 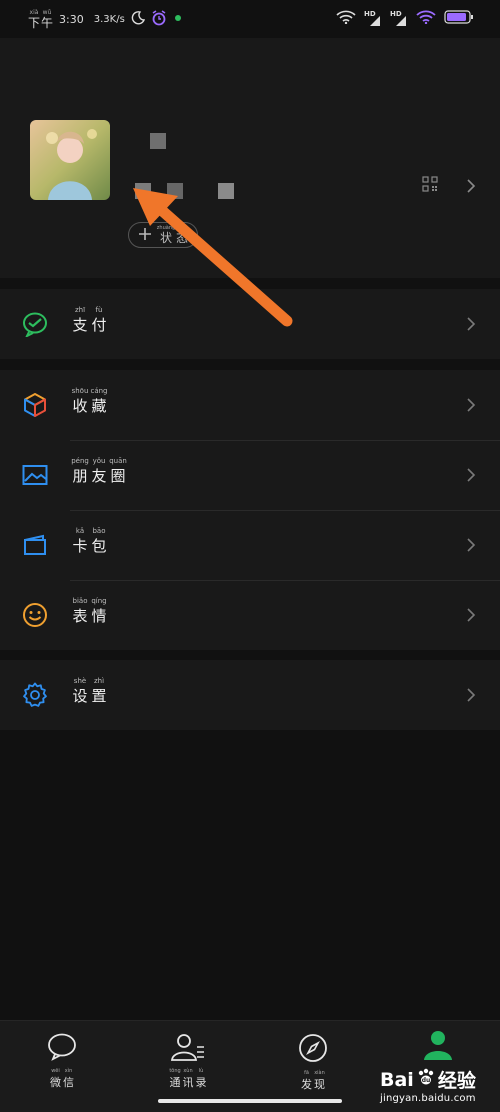 What do you see at coordinates (165, 238) in the screenshot?
I see `status-button-label-1: 状` at bounding box center [165, 238].